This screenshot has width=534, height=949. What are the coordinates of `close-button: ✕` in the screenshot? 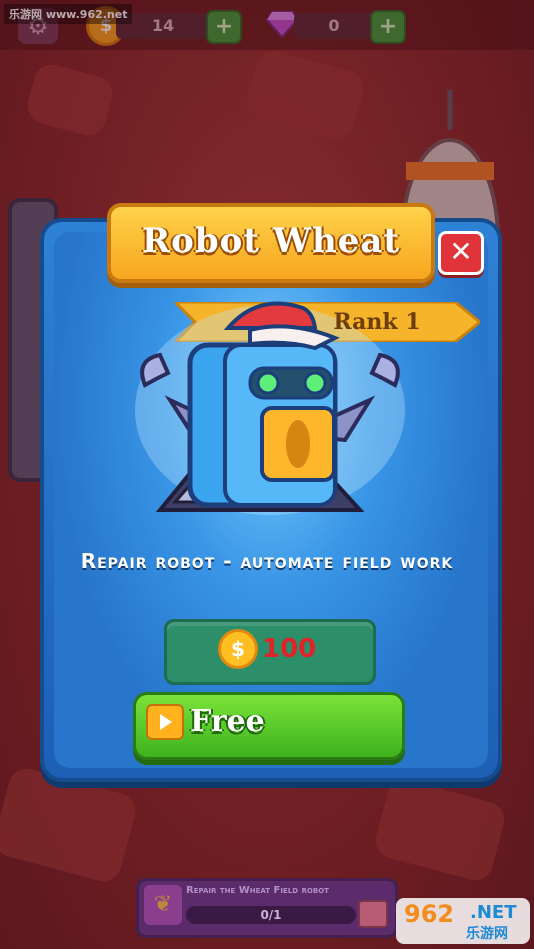 It's located at (461, 253).